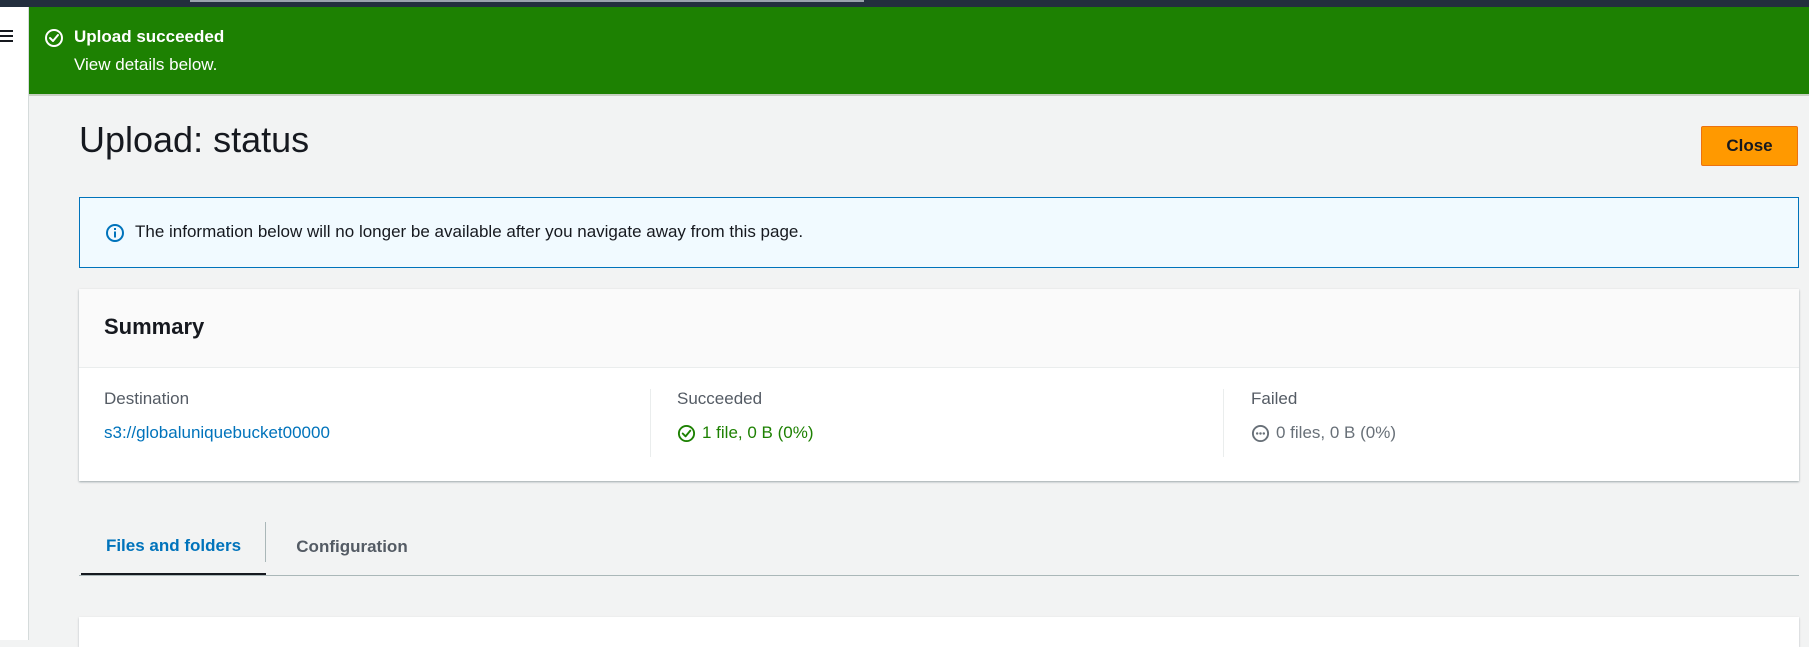 The image size is (1809, 647). What do you see at coordinates (194, 139) in the screenshot?
I see `page-title: Upload: status` at bounding box center [194, 139].